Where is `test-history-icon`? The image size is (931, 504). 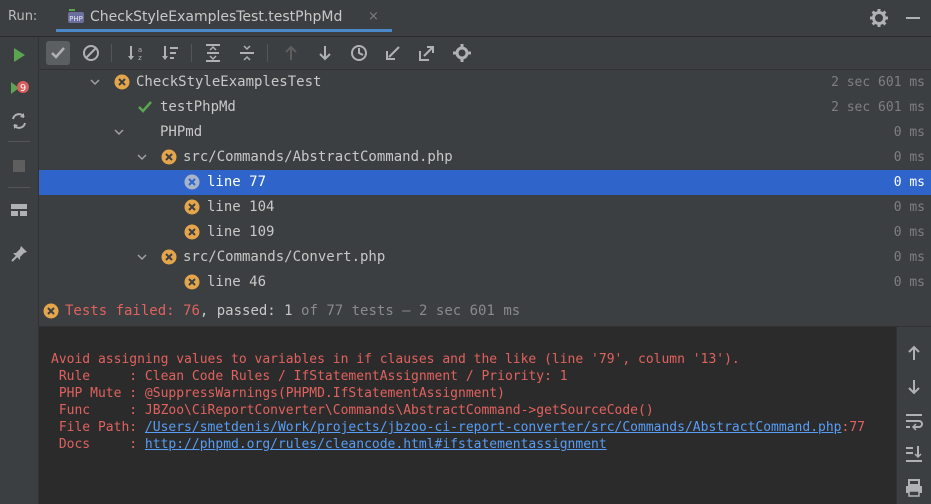
test-history-icon is located at coordinates (359, 53).